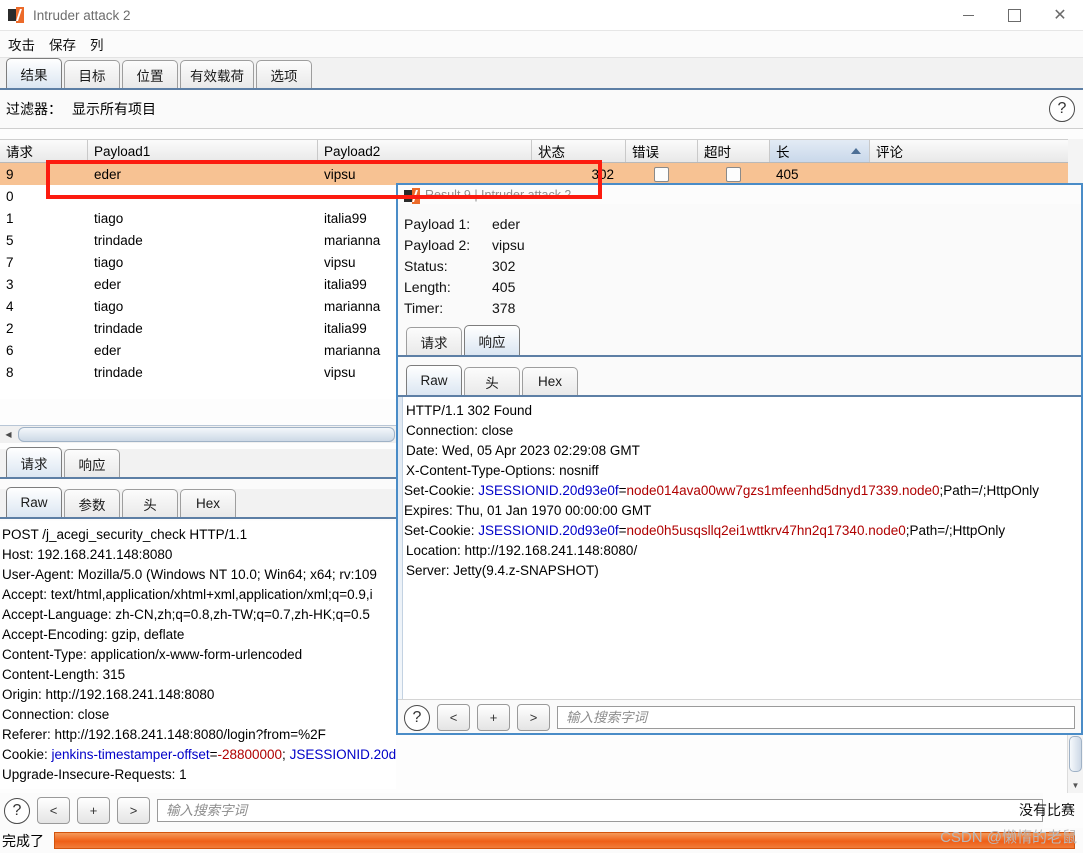  Describe the element at coordinates (208, 503) in the screenshot. I see `left-tab-hex: Hex` at that location.